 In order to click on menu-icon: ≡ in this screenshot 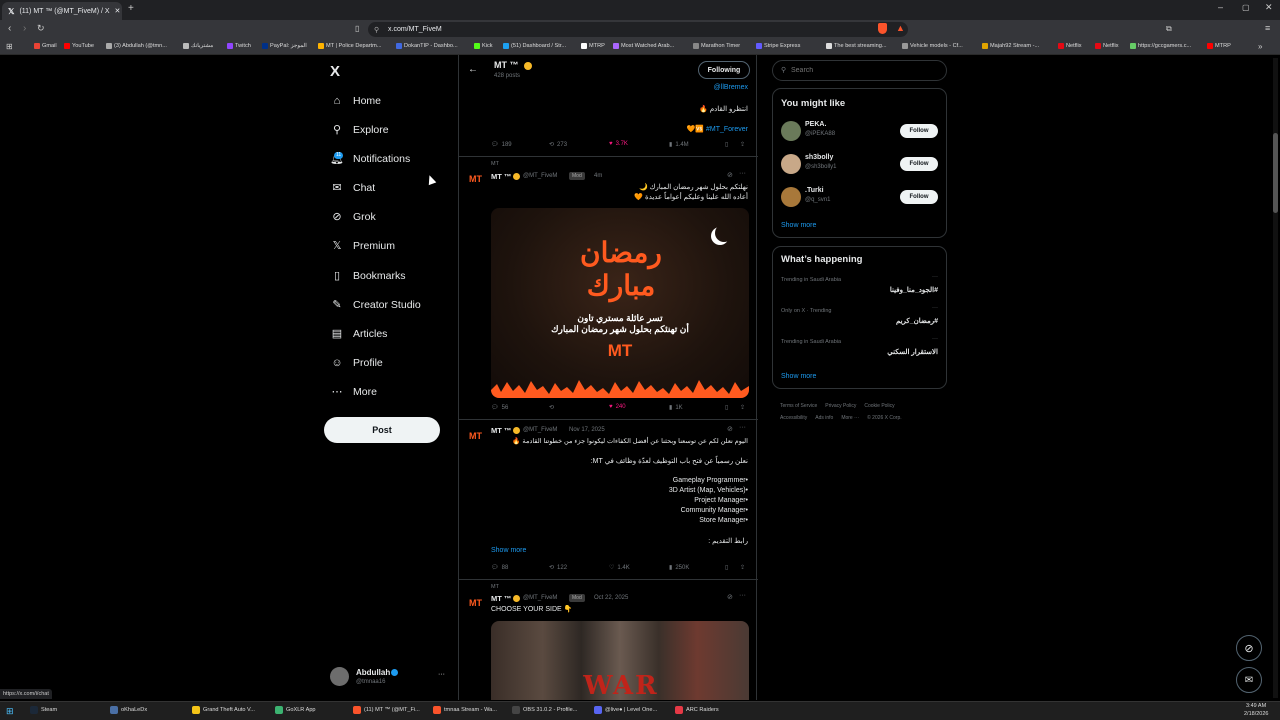, I will do `click(1267, 28)`.